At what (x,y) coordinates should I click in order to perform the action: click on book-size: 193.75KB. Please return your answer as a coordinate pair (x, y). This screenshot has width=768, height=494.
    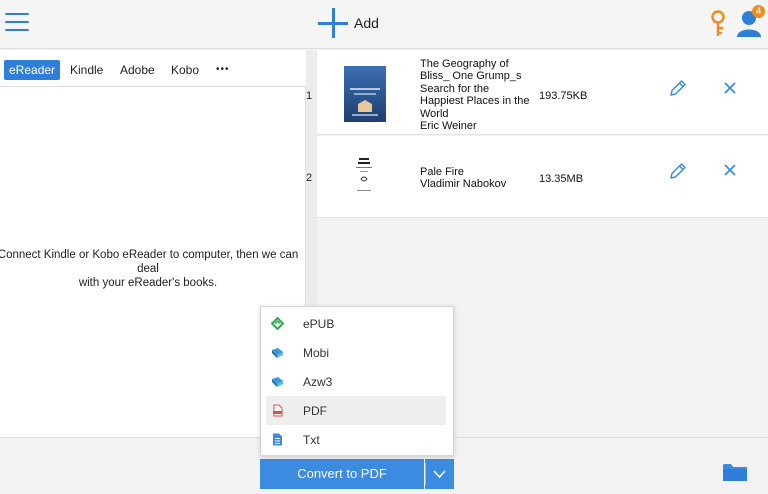
    Looking at the image, I should click on (563, 96).